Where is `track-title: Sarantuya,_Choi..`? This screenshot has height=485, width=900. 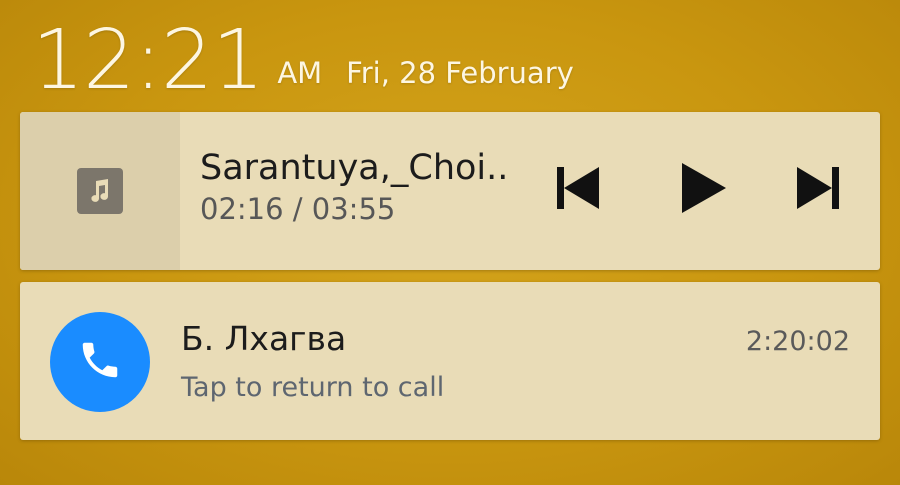
track-title: Sarantuya,_Choi.. is located at coordinates (354, 168).